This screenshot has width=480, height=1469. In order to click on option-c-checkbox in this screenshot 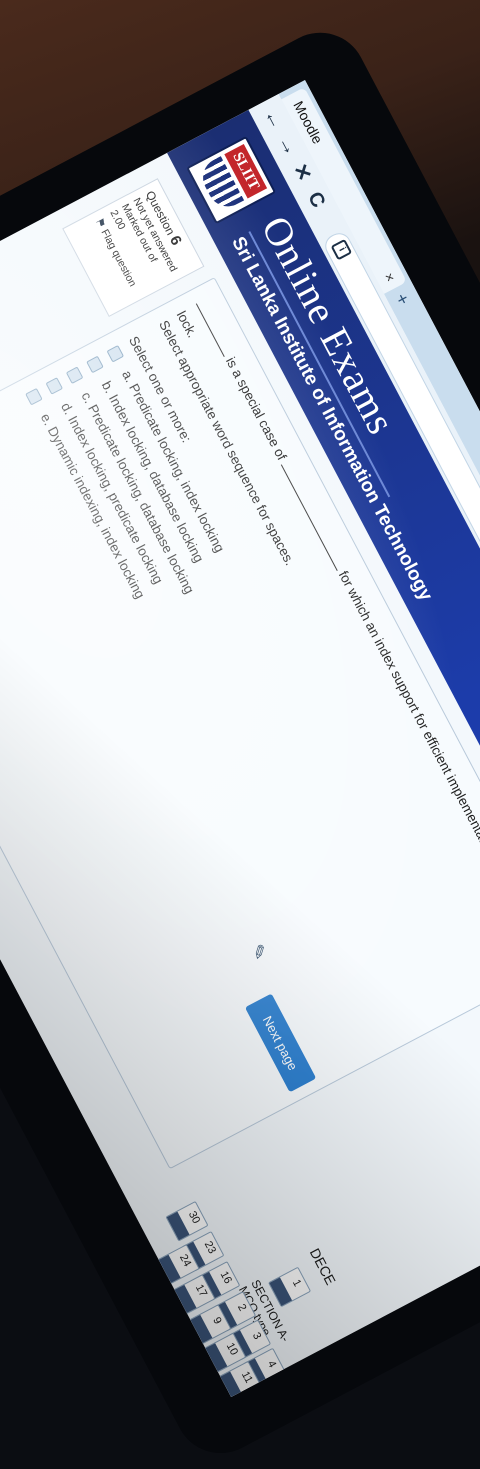, I will do `click(74, 375)`.